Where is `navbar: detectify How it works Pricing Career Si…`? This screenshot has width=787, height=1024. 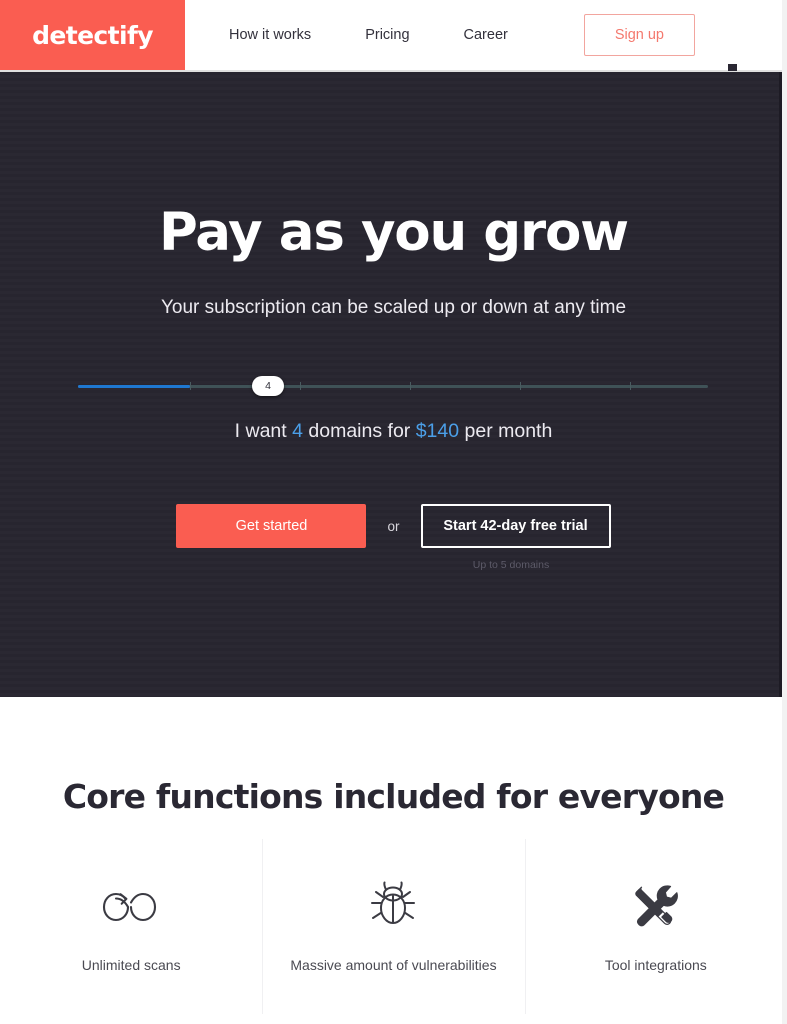 navbar: detectify How it works Pricing Career Si… is located at coordinates (393, 35).